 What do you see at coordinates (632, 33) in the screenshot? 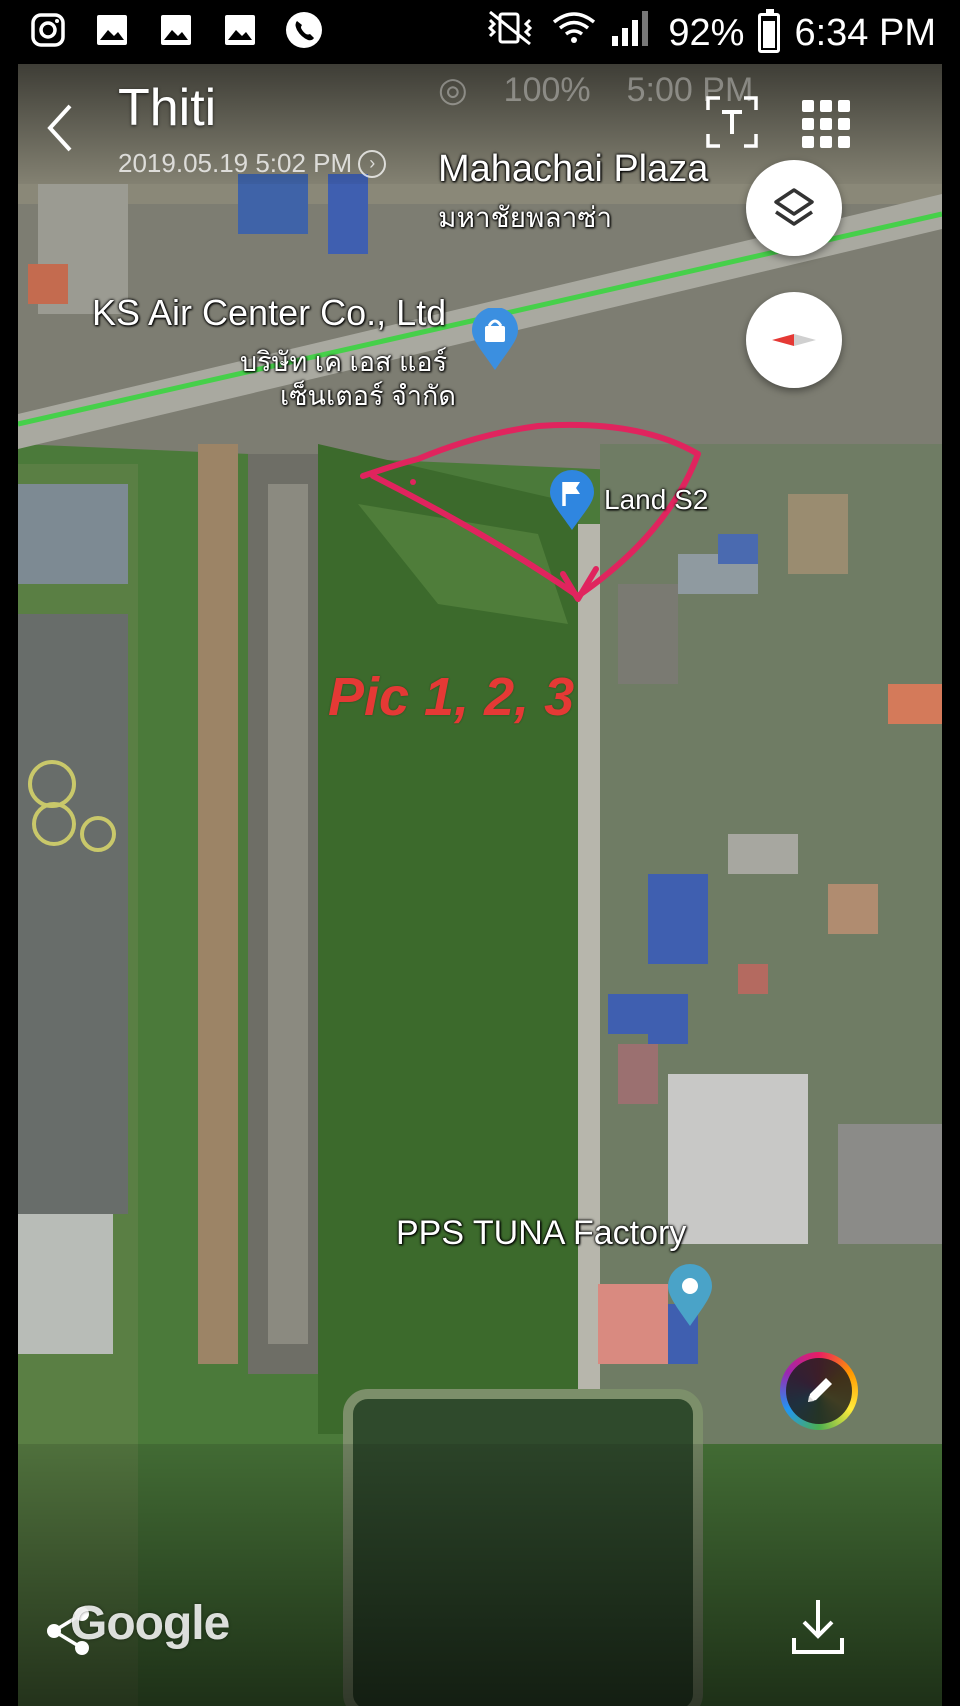
I see `signal-icon` at bounding box center [632, 33].